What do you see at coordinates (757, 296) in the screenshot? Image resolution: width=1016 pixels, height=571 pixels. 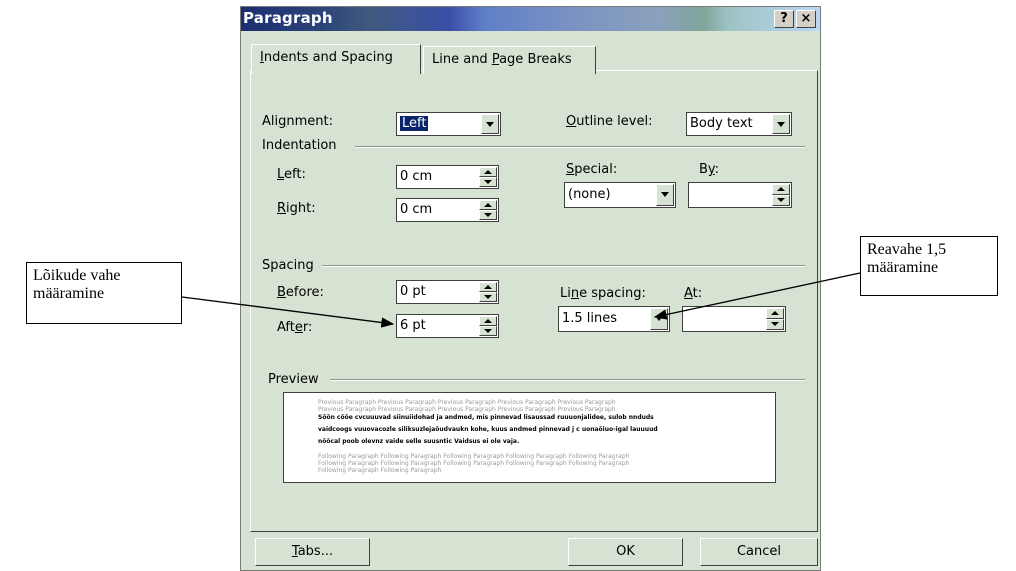 I see `right-annotation-arrow` at bounding box center [757, 296].